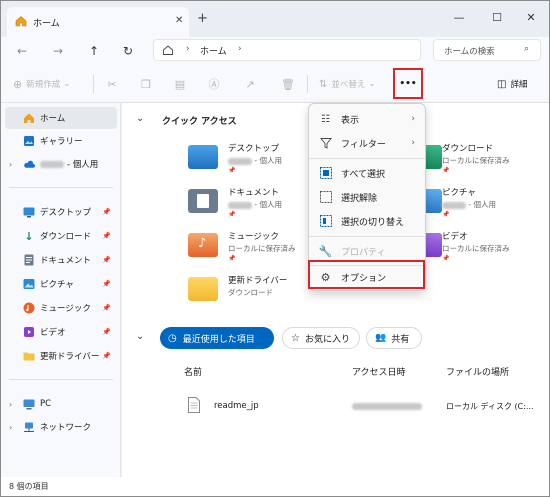  What do you see at coordinates (61, 236) in the screenshot?
I see `sidebar-item-downloads: ↓ ダウンロード 📌` at bounding box center [61, 236].